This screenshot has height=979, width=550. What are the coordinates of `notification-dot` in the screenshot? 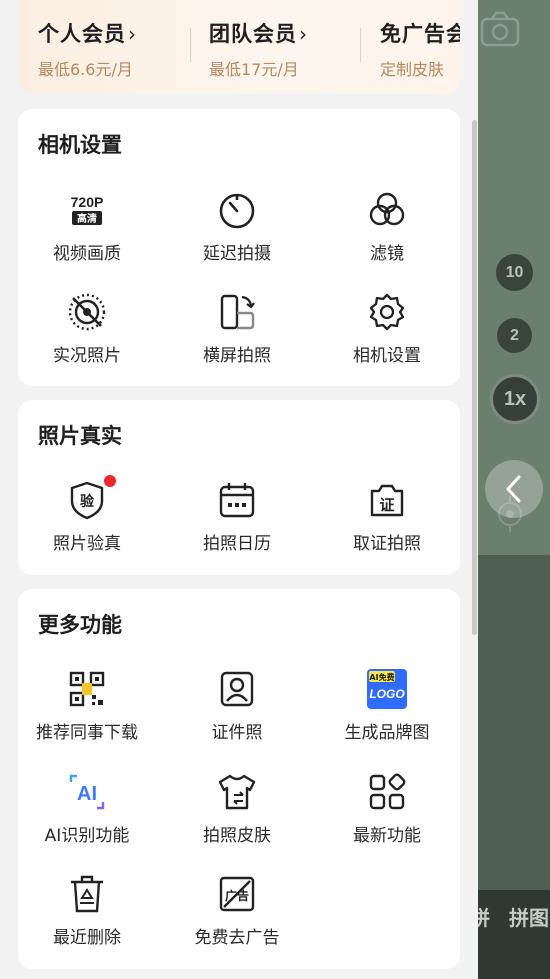 It's located at (110, 481).